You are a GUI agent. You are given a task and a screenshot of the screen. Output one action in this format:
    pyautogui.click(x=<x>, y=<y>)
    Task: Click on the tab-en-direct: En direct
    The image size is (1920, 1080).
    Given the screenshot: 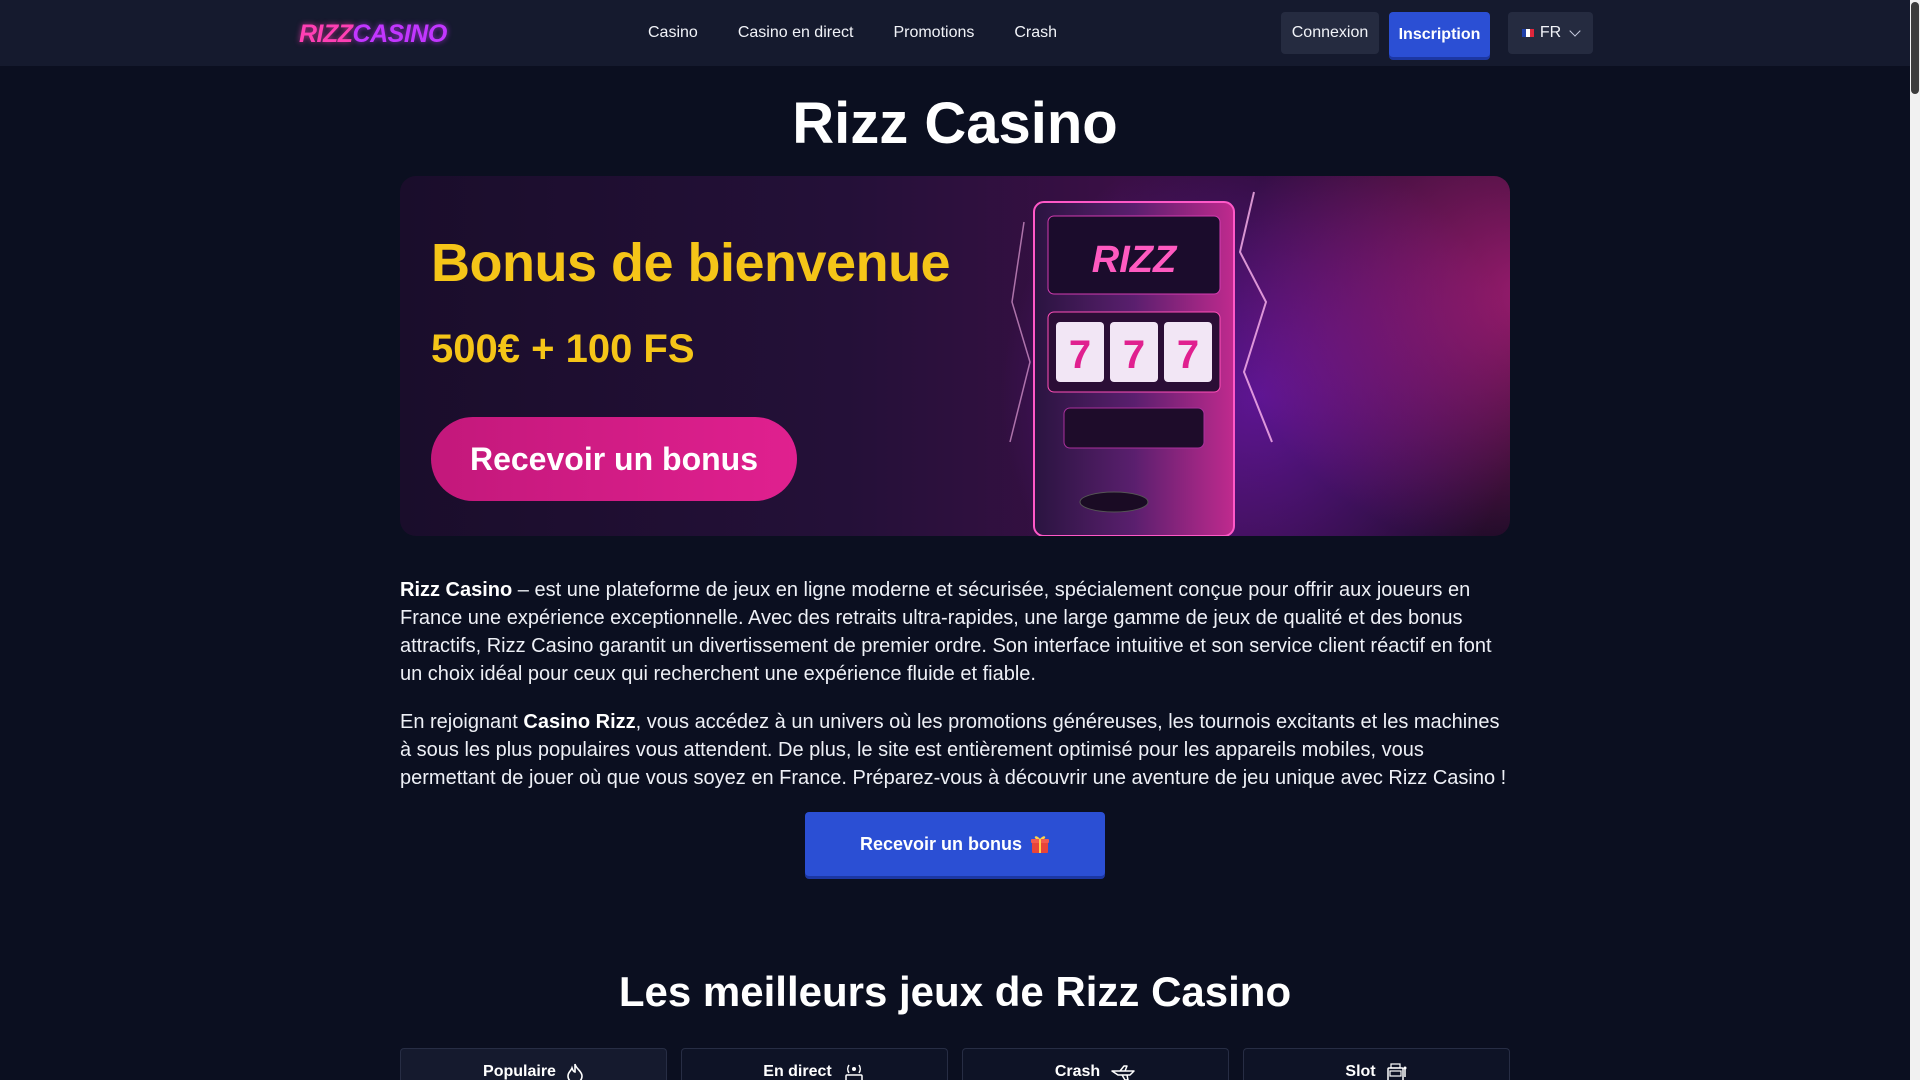 What is the action you would take?
    pyautogui.click(x=814, y=1064)
    